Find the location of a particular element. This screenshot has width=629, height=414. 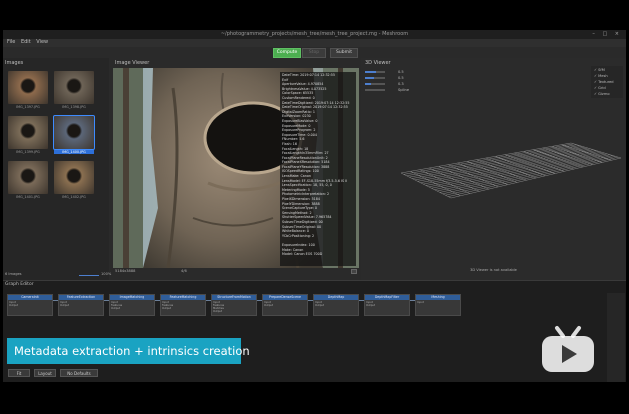

node-body: Input is located at coordinates (438, 302).